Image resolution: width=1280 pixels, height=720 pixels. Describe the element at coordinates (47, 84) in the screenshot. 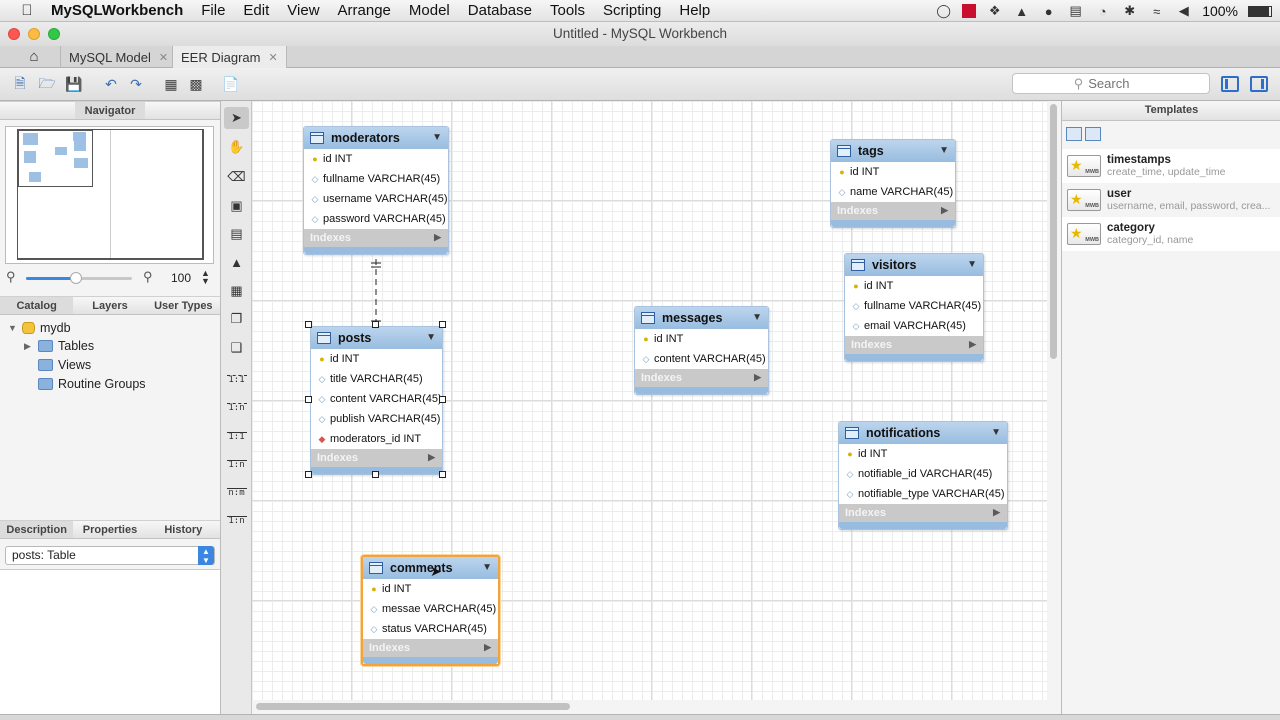

I see `open-folder-icon: 🗁` at that location.